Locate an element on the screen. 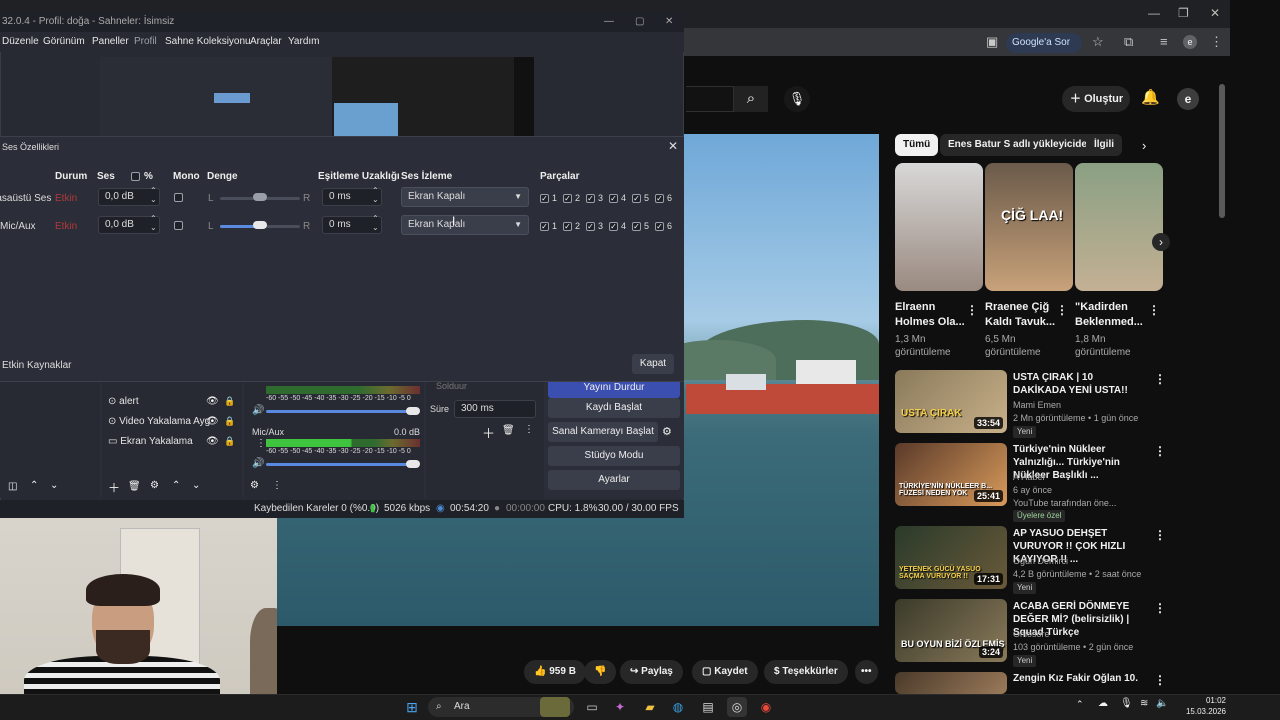 This screenshot has width=1280, height=720. settings-button: Ayarlar is located at coordinates (614, 480).